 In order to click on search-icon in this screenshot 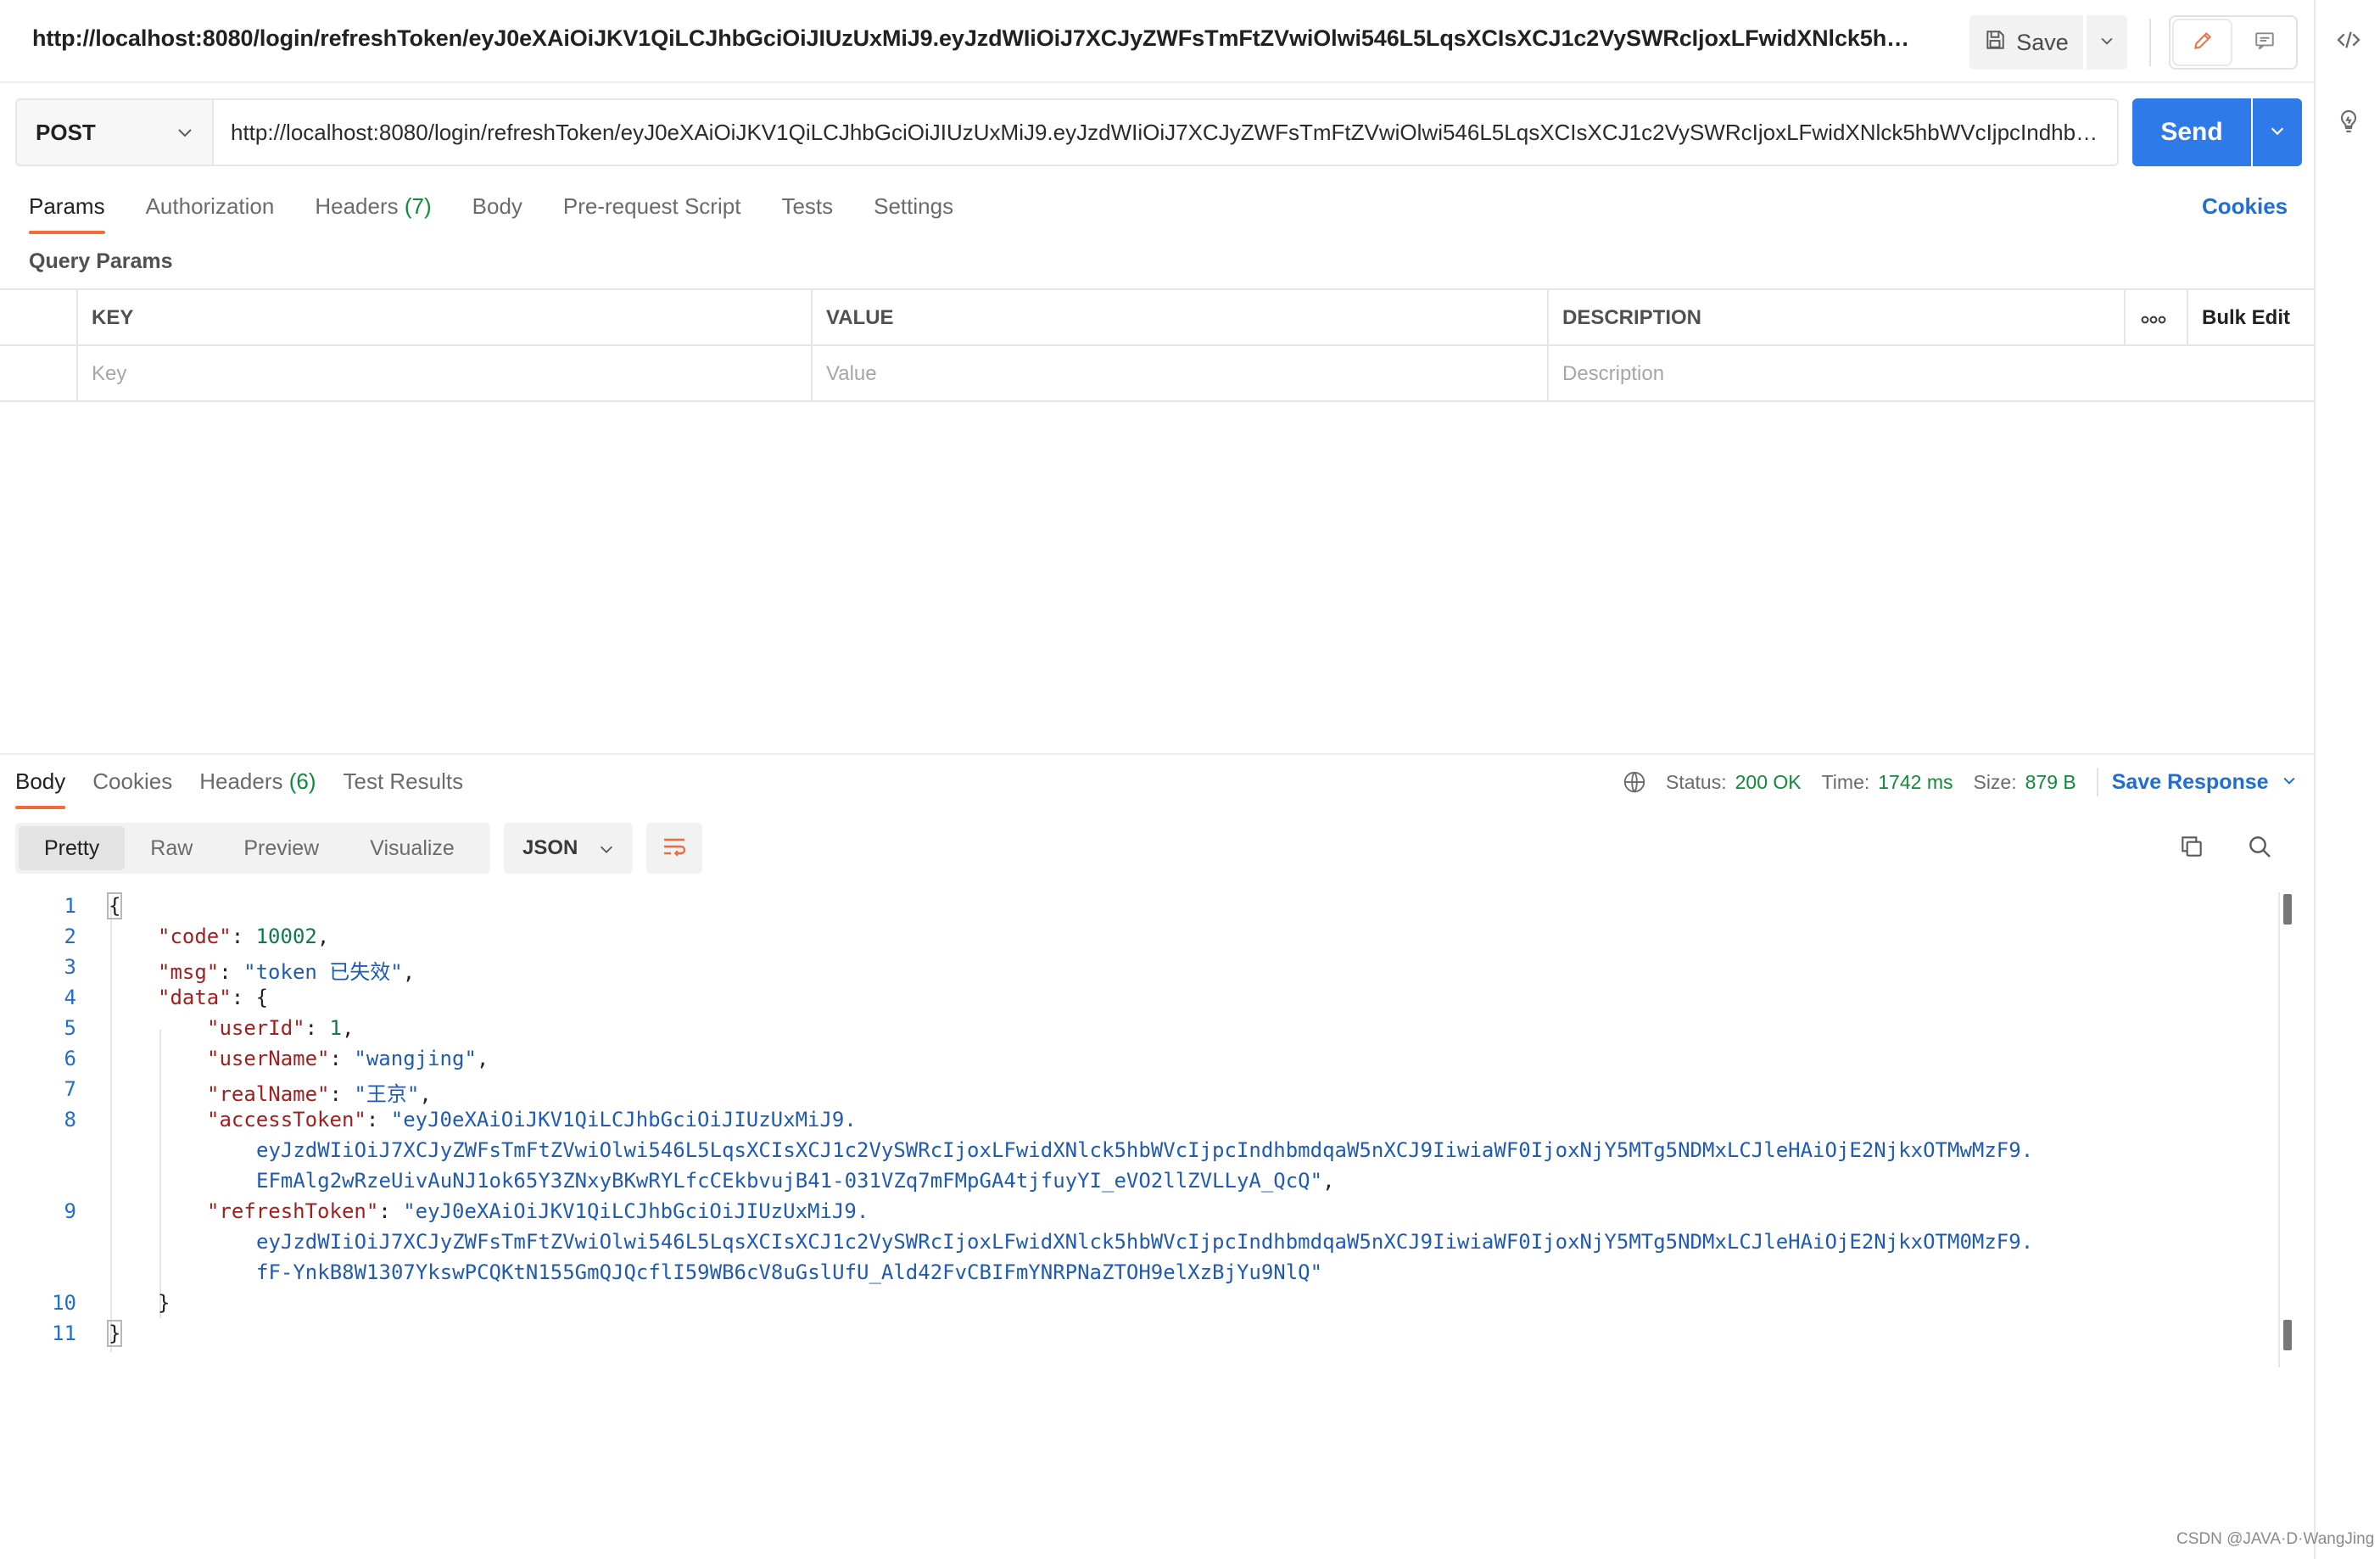, I will do `click(2259, 848)`.